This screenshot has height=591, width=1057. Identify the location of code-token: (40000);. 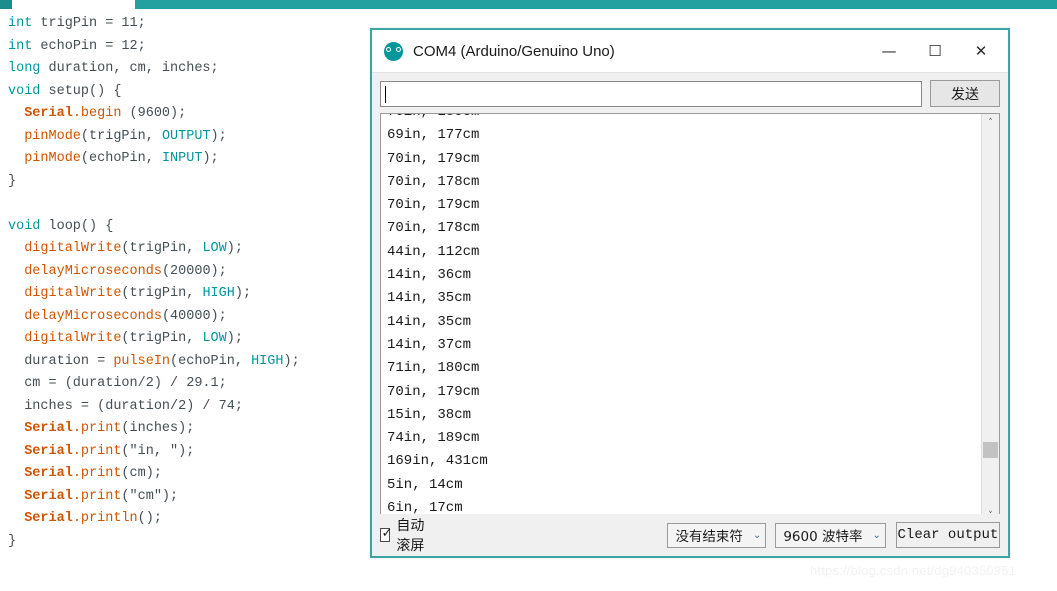
(194, 316).